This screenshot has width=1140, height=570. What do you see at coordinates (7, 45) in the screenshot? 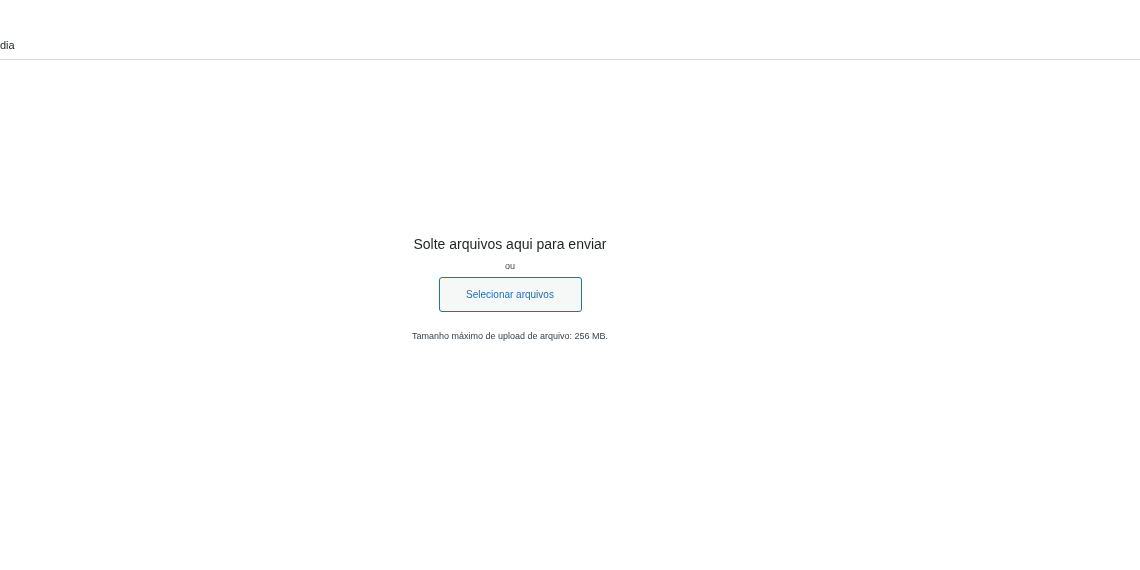
I see `page-title: dia` at bounding box center [7, 45].